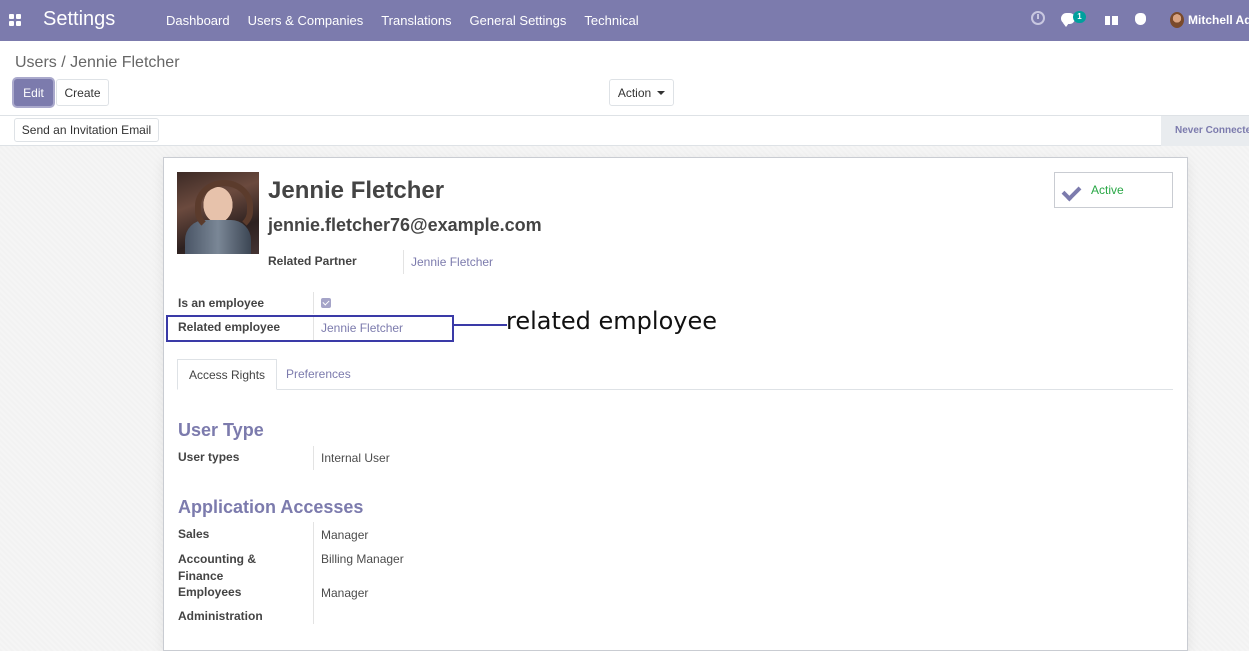  Describe the element at coordinates (220, 616) in the screenshot. I see `administration-label: Administration` at that location.